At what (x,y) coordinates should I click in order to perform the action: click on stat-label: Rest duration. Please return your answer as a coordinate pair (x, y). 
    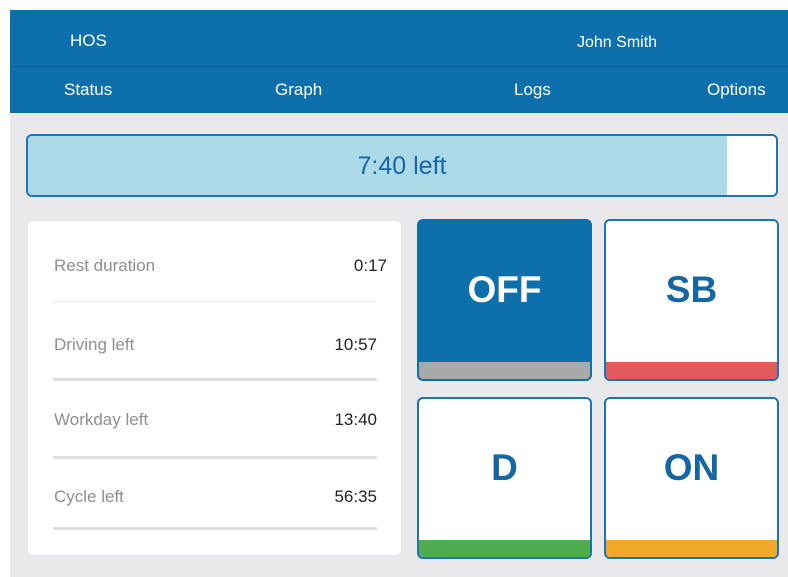
    Looking at the image, I should click on (105, 265).